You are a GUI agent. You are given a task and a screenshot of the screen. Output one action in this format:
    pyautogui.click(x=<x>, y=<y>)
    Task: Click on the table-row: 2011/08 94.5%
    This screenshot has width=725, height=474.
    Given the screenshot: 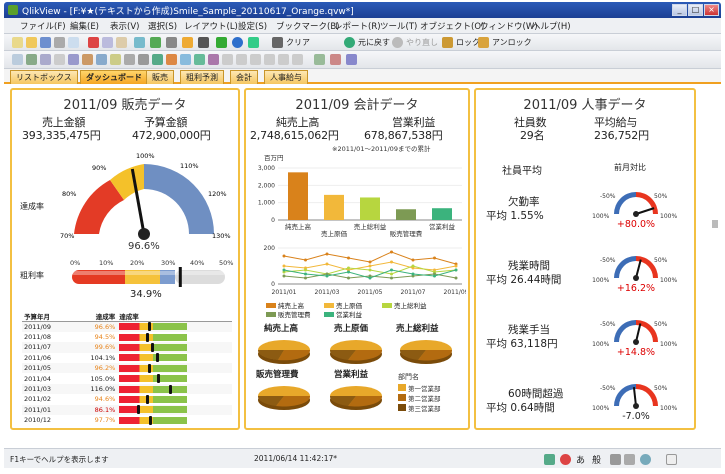 What is the action you would take?
    pyautogui.click(x=127, y=337)
    